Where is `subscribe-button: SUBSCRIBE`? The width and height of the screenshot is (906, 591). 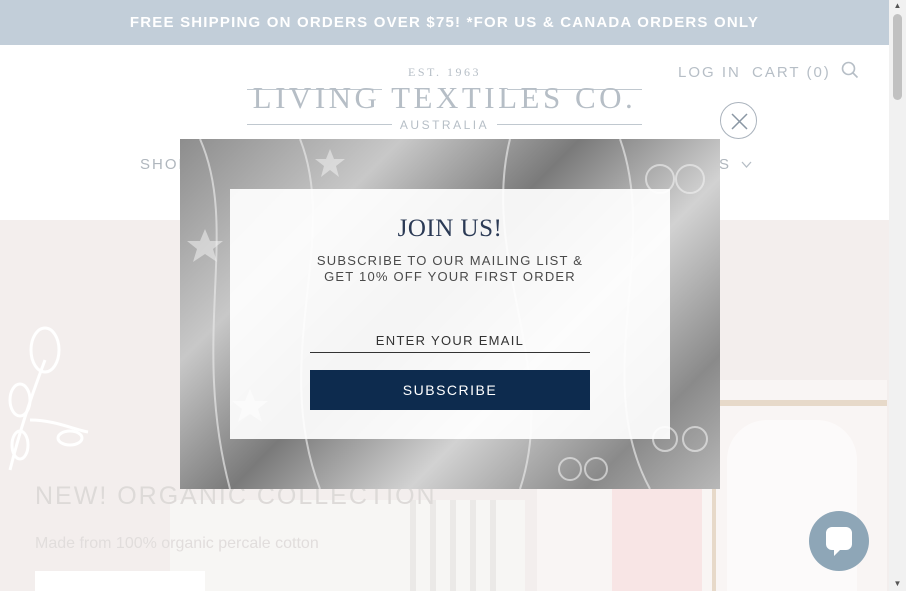
subscribe-button: SUBSCRIBE is located at coordinates (450, 390).